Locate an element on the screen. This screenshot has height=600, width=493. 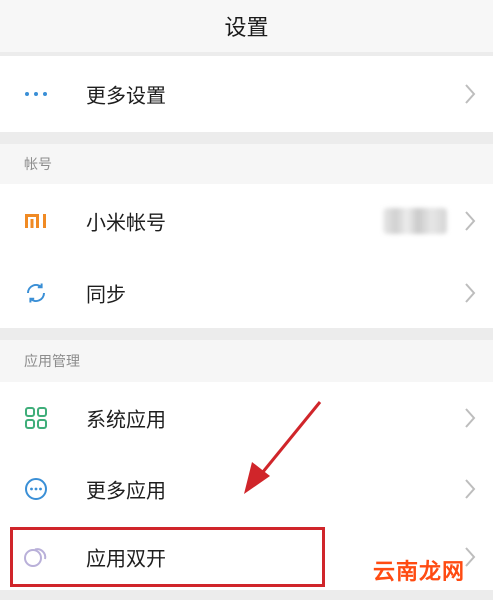
mi-account-row: 小米帐号 is located at coordinates (246, 221).